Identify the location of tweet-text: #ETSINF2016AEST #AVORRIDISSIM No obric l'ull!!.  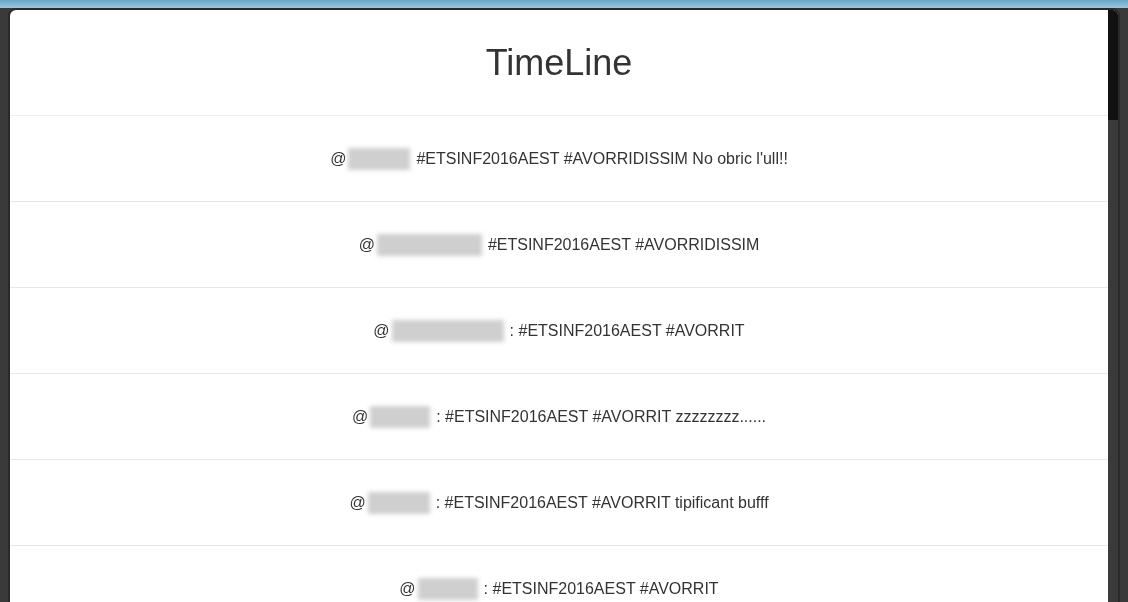
(602, 158).